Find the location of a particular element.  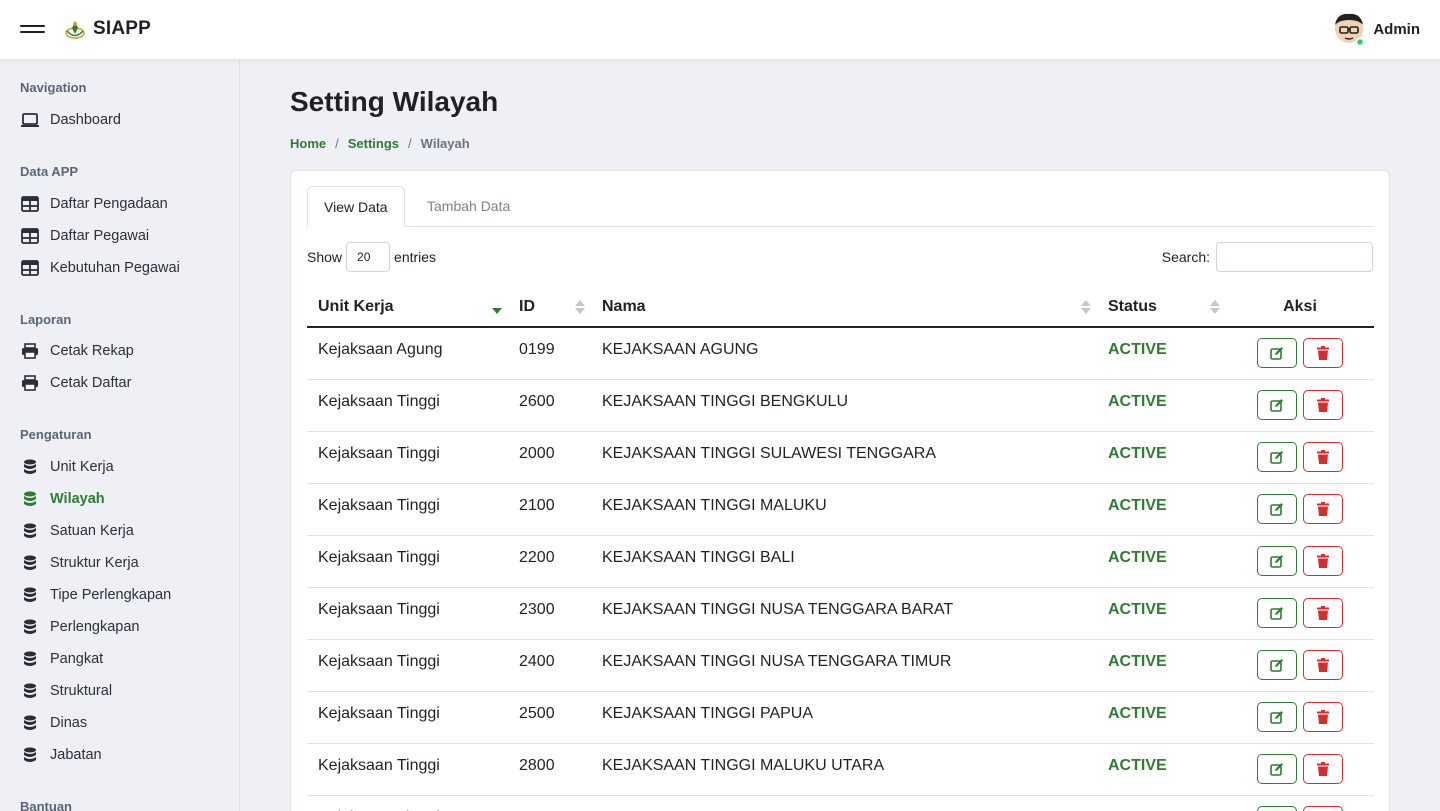

sidebar-heading-laporan: Laporan is located at coordinates (46, 319).